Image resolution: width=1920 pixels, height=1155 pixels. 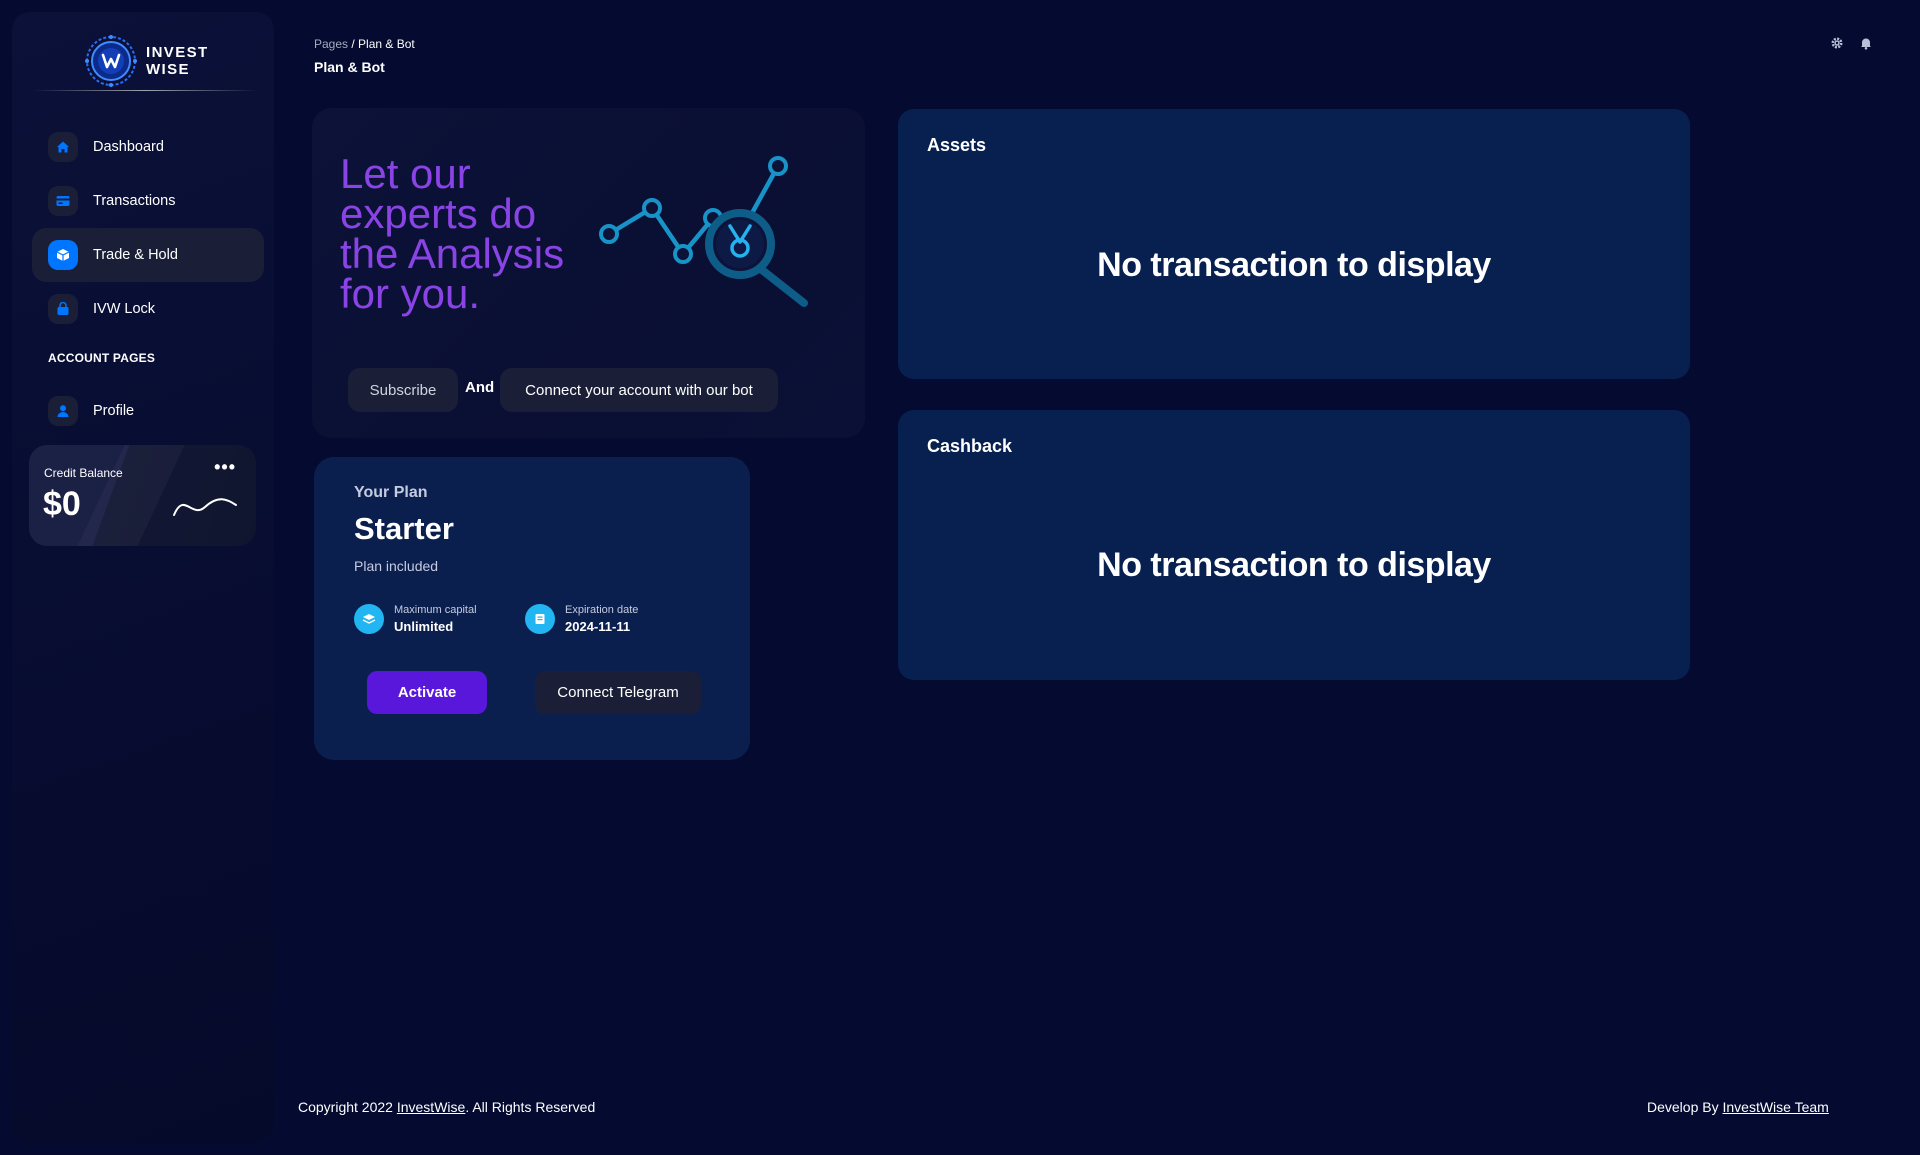 I want to click on investwise-team-link: InvestWise Team, so click(x=1775, y=1107).